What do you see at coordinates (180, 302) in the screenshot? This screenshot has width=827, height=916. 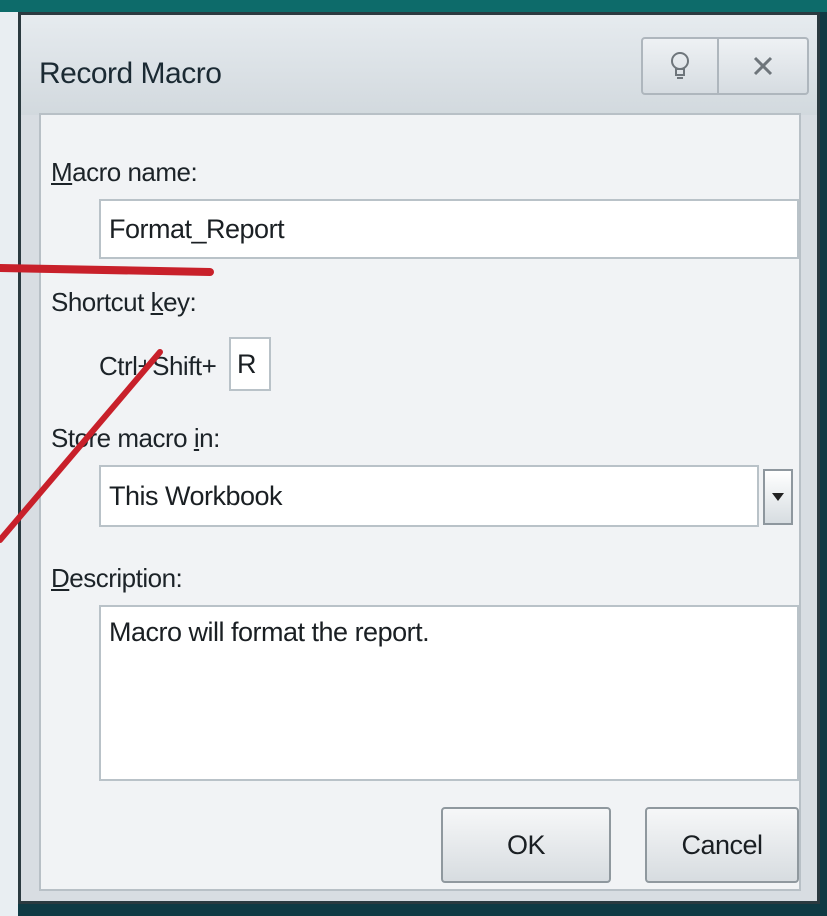 I see `label-text: ey:` at bounding box center [180, 302].